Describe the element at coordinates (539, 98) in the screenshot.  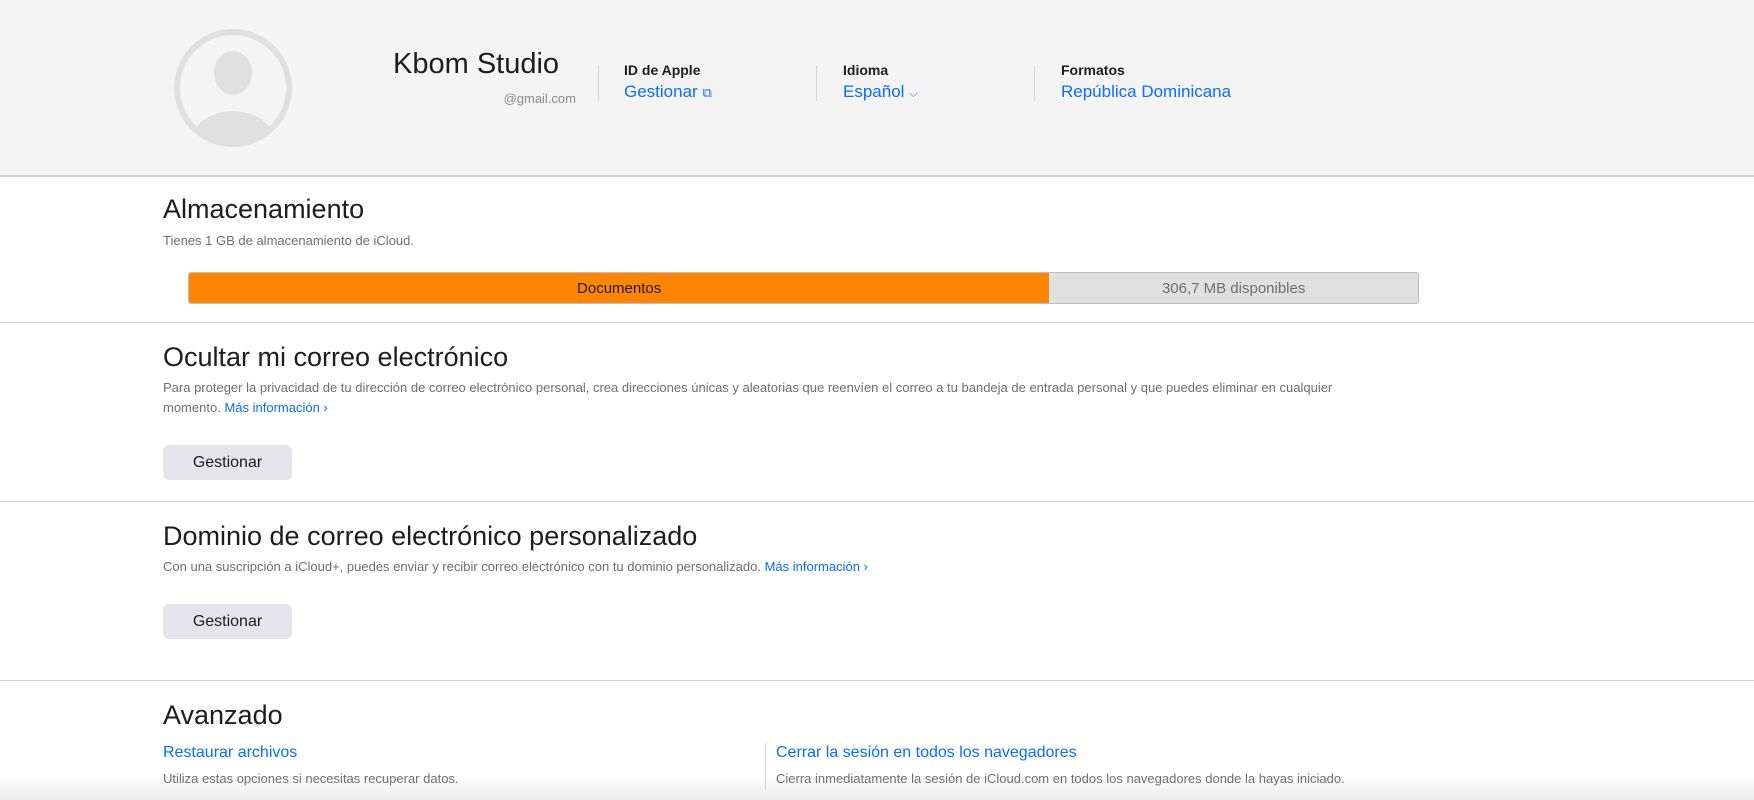
I see `user-email: @gmail.com` at that location.